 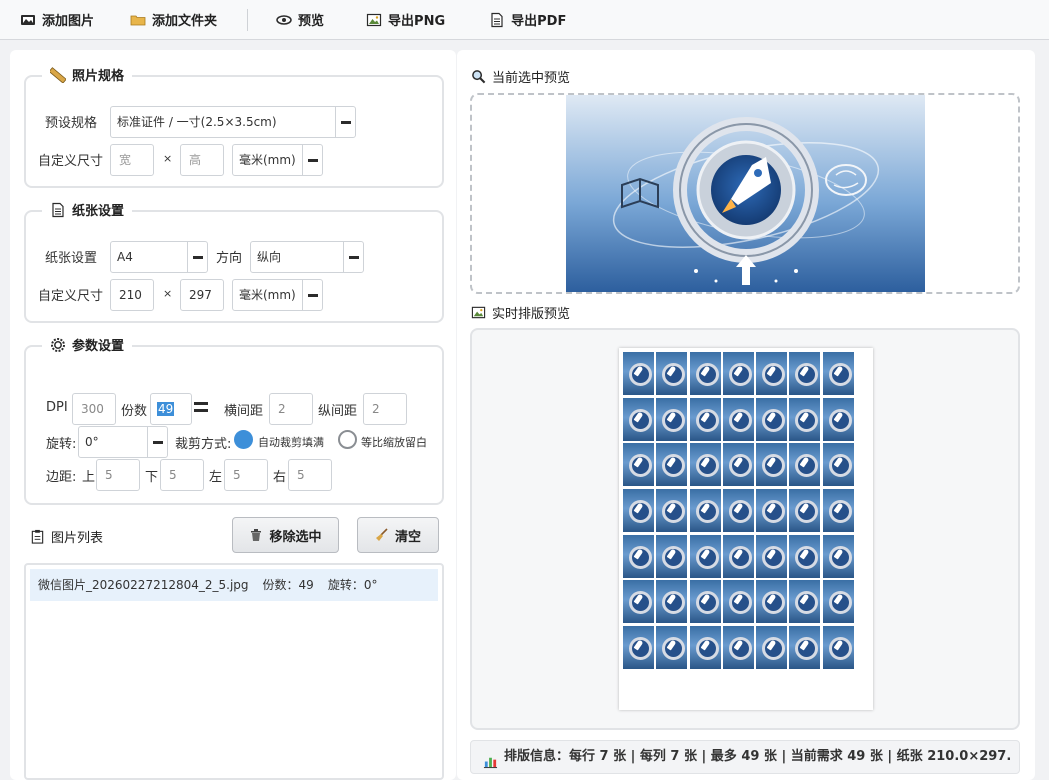 What do you see at coordinates (385, 409) in the screenshot?
I see `v-gap-input: 2` at bounding box center [385, 409].